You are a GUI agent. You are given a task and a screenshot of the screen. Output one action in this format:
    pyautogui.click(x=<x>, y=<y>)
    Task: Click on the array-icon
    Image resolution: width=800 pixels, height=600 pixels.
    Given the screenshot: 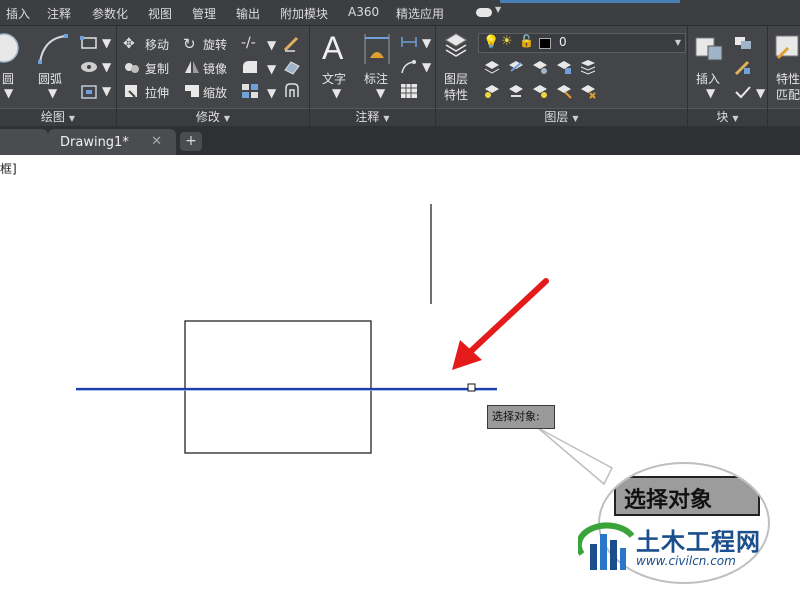 What is the action you would take?
    pyautogui.click(x=250, y=91)
    